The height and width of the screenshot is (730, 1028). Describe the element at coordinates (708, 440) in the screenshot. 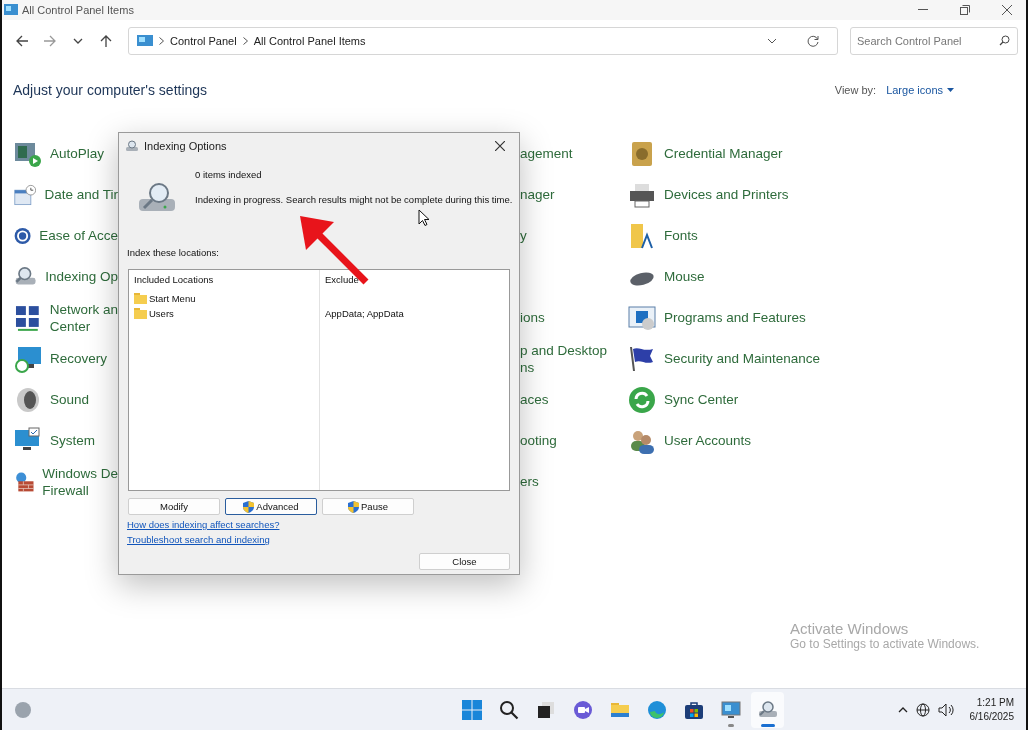

I see `control-panel-item: User Accounts` at that location.